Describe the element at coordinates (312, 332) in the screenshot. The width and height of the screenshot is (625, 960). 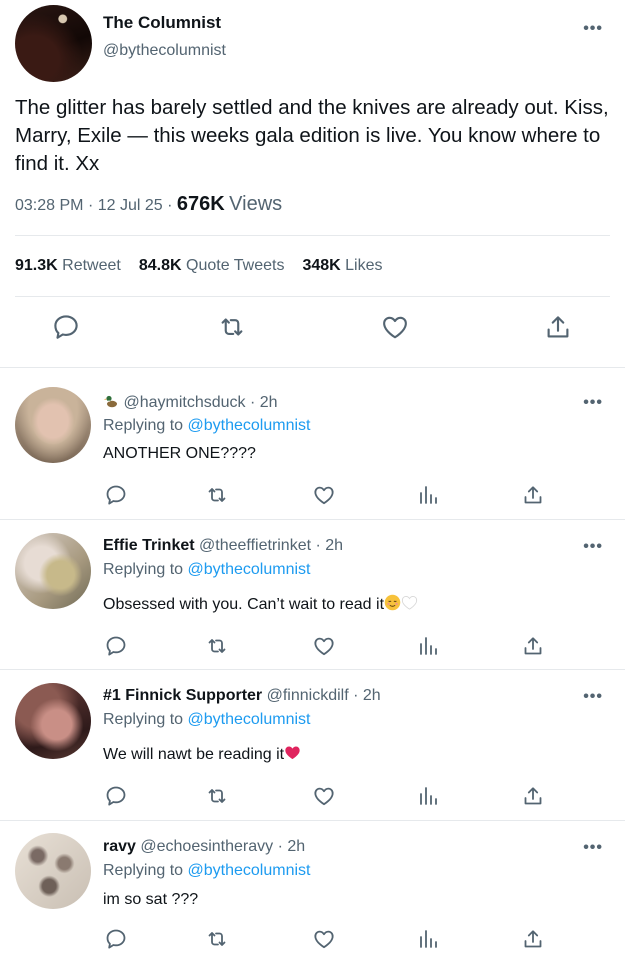
I see `tweet-actions` at that location.